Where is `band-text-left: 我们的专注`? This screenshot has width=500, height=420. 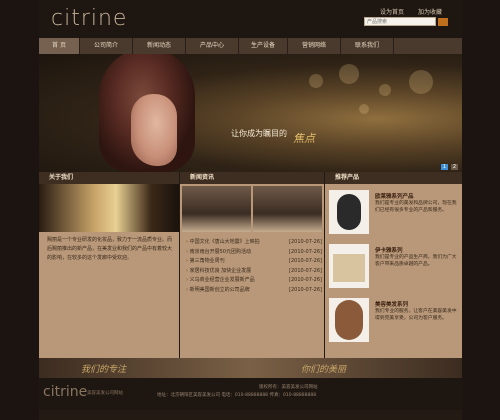 band-text-left: 我们的专注 is located at coordinates (104, 370).